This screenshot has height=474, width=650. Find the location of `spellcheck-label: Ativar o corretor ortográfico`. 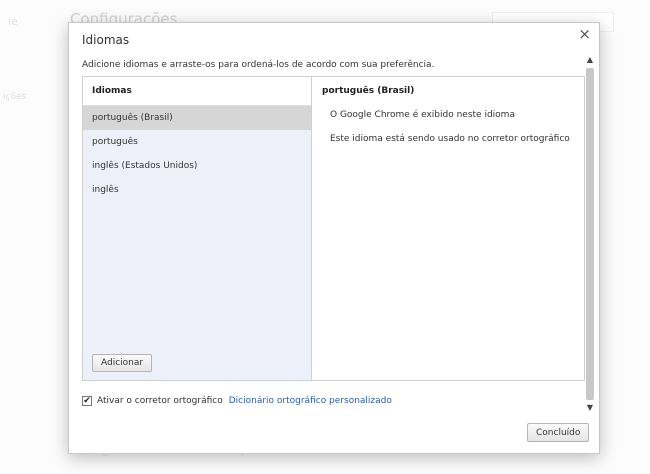

spellcheck-label: Ativar o corretor ortográfico is located at coordinates (160, 401).